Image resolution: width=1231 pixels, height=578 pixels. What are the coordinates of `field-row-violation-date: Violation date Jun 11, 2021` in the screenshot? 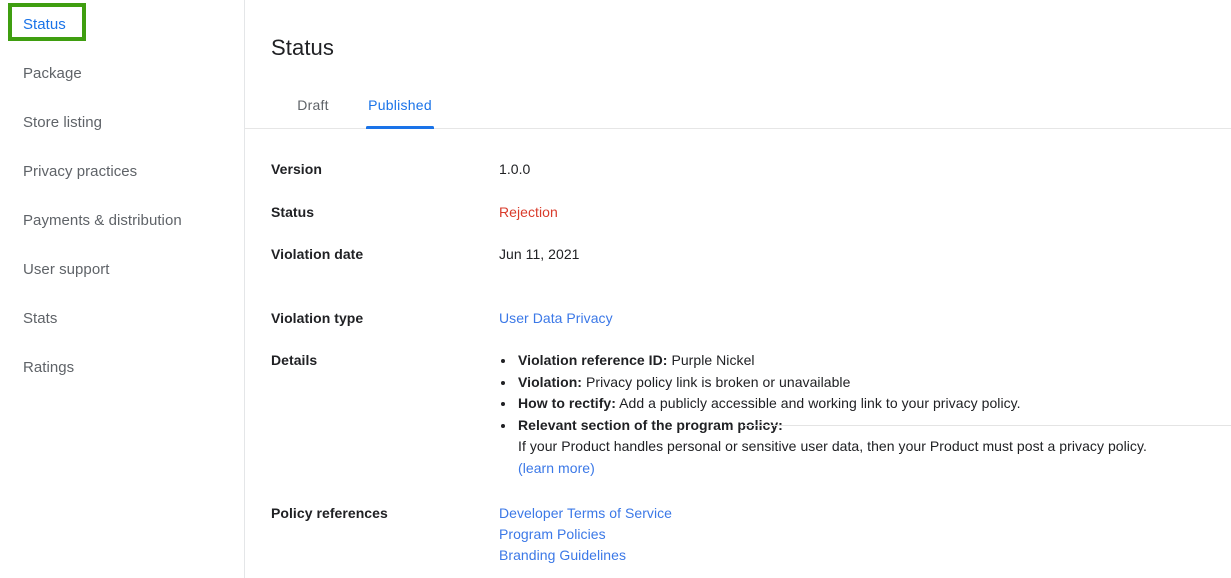 It's located at (738, 254).